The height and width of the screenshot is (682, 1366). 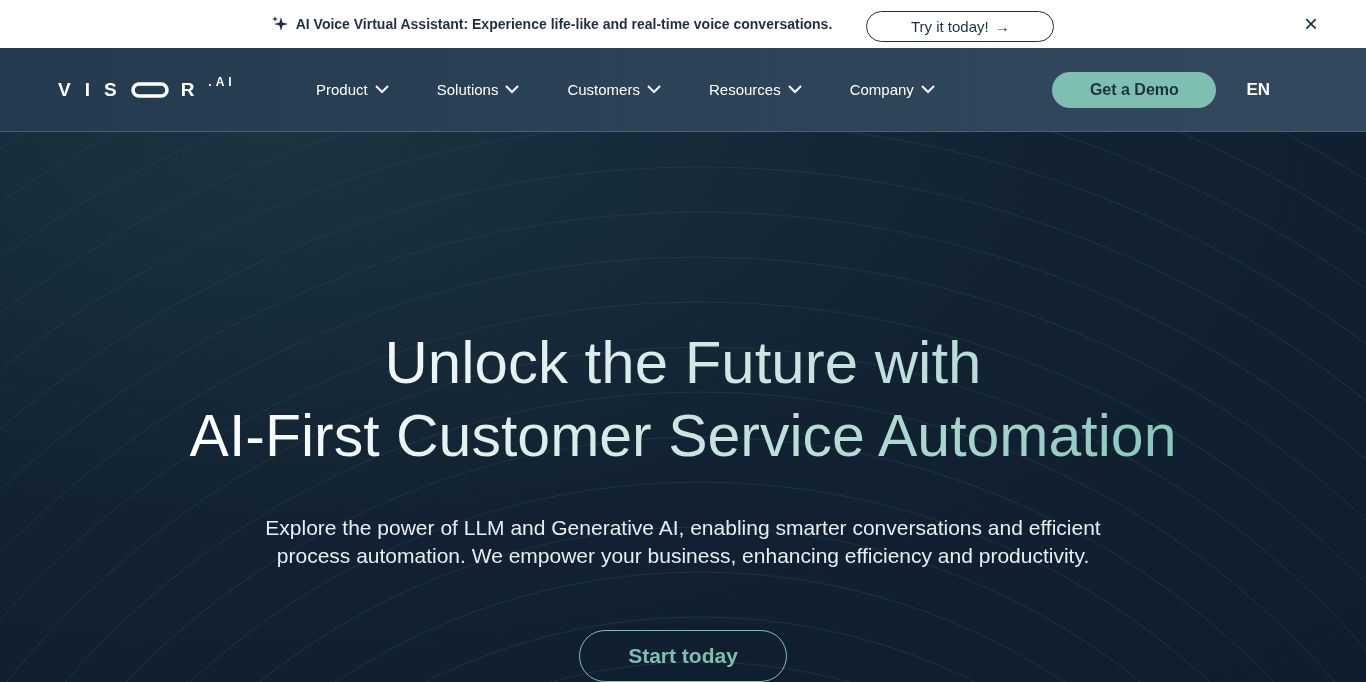 I want to click on get-a-demo-button: Get a Demo, so click(x=1134, y=89).